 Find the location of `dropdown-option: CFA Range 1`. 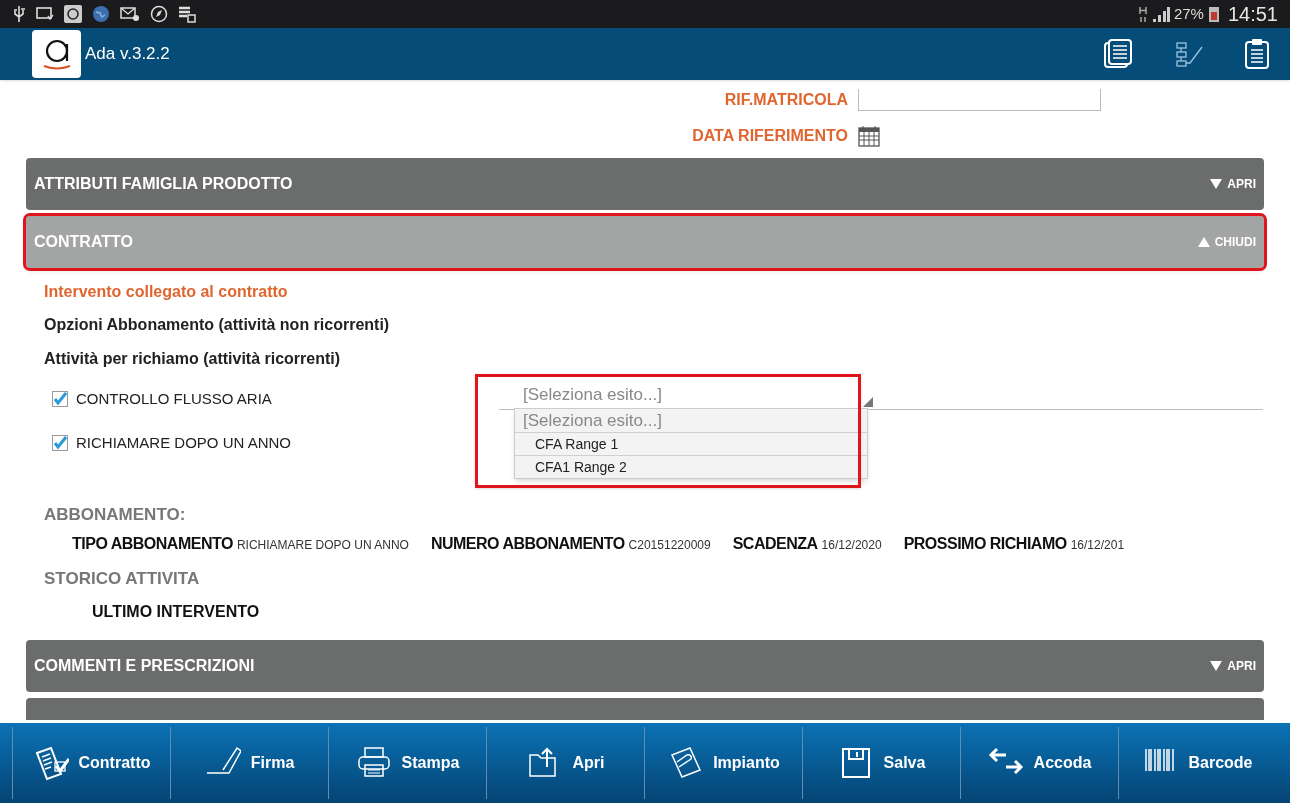

dropdown-option: CFA Range 1 is located at coordinates (691, 443).